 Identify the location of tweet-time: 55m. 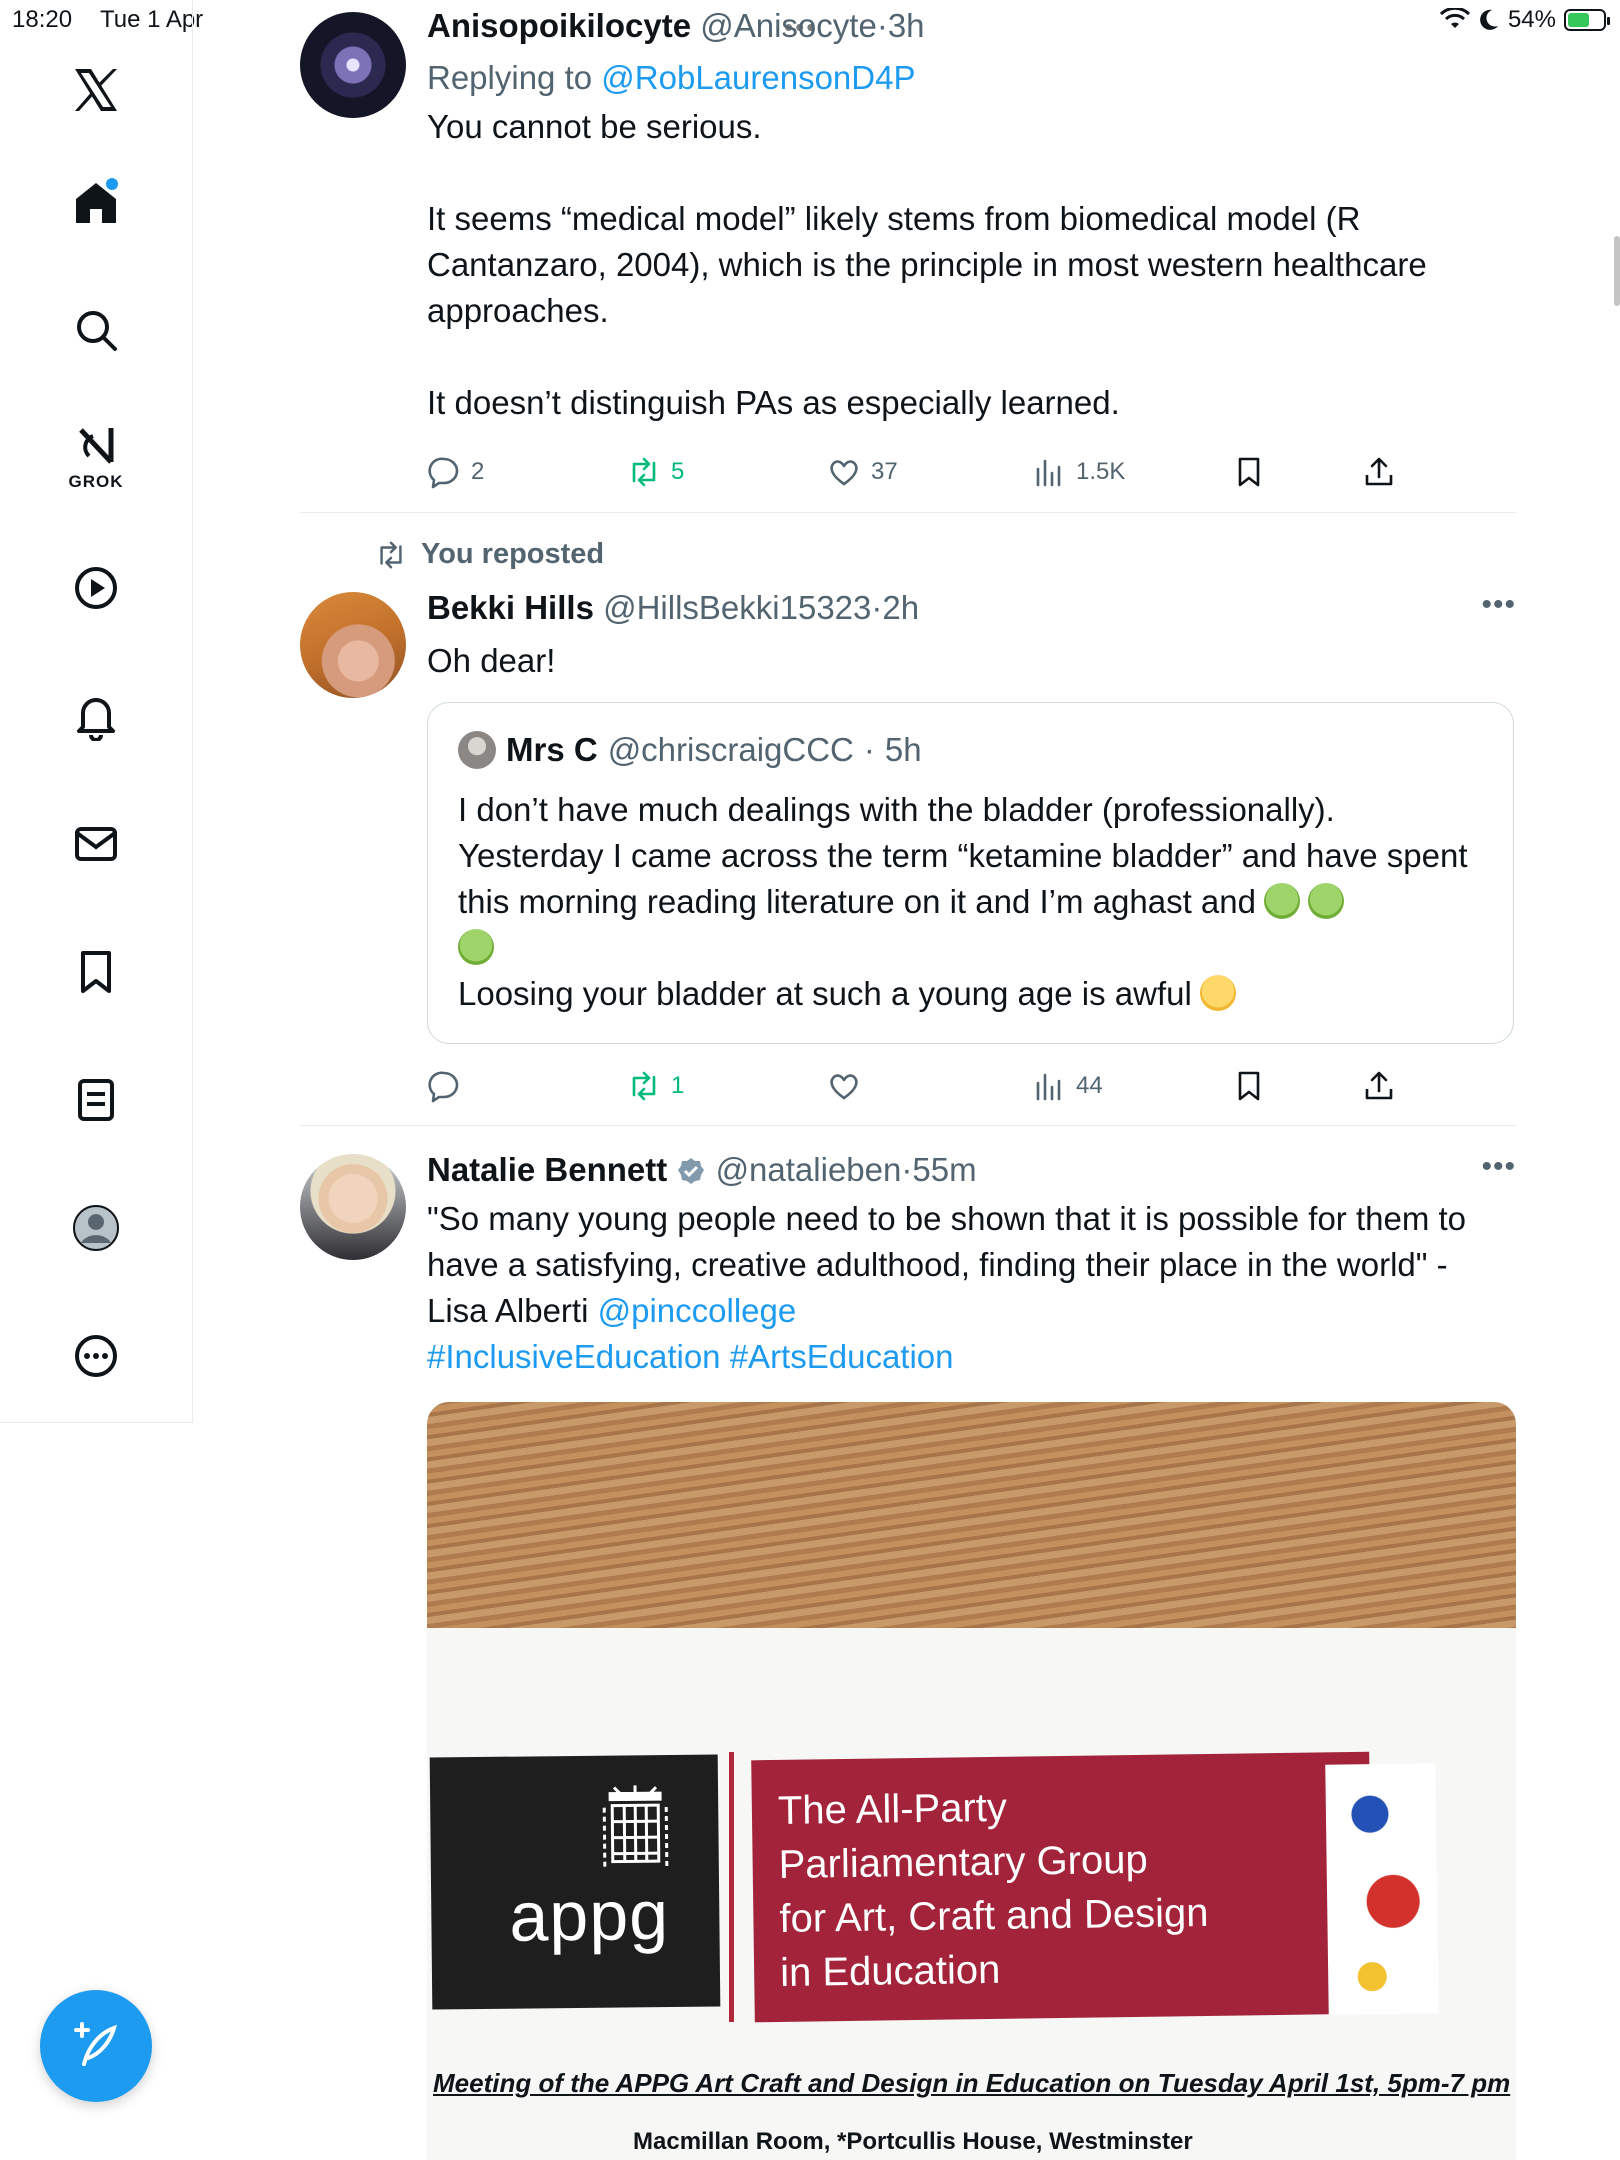
(944, 1169).